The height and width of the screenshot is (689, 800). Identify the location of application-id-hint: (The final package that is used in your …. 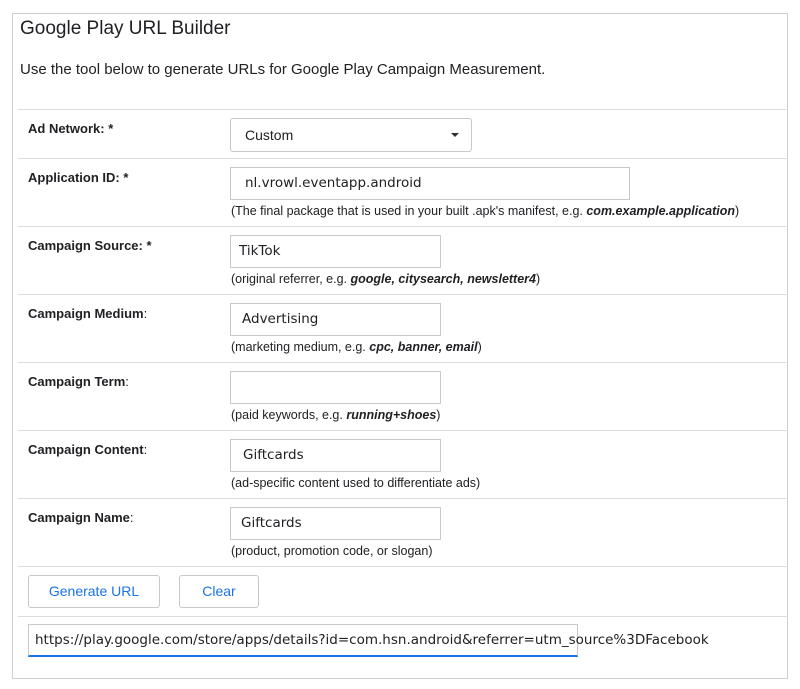
(485, 211).